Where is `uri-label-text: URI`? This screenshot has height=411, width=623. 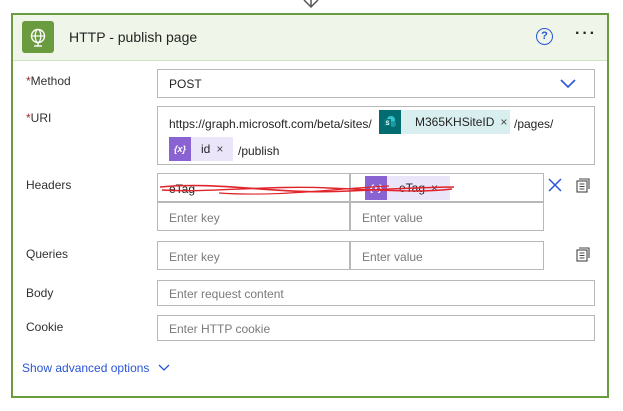 uri-label-text: URI is located at coordinates (41, 118).